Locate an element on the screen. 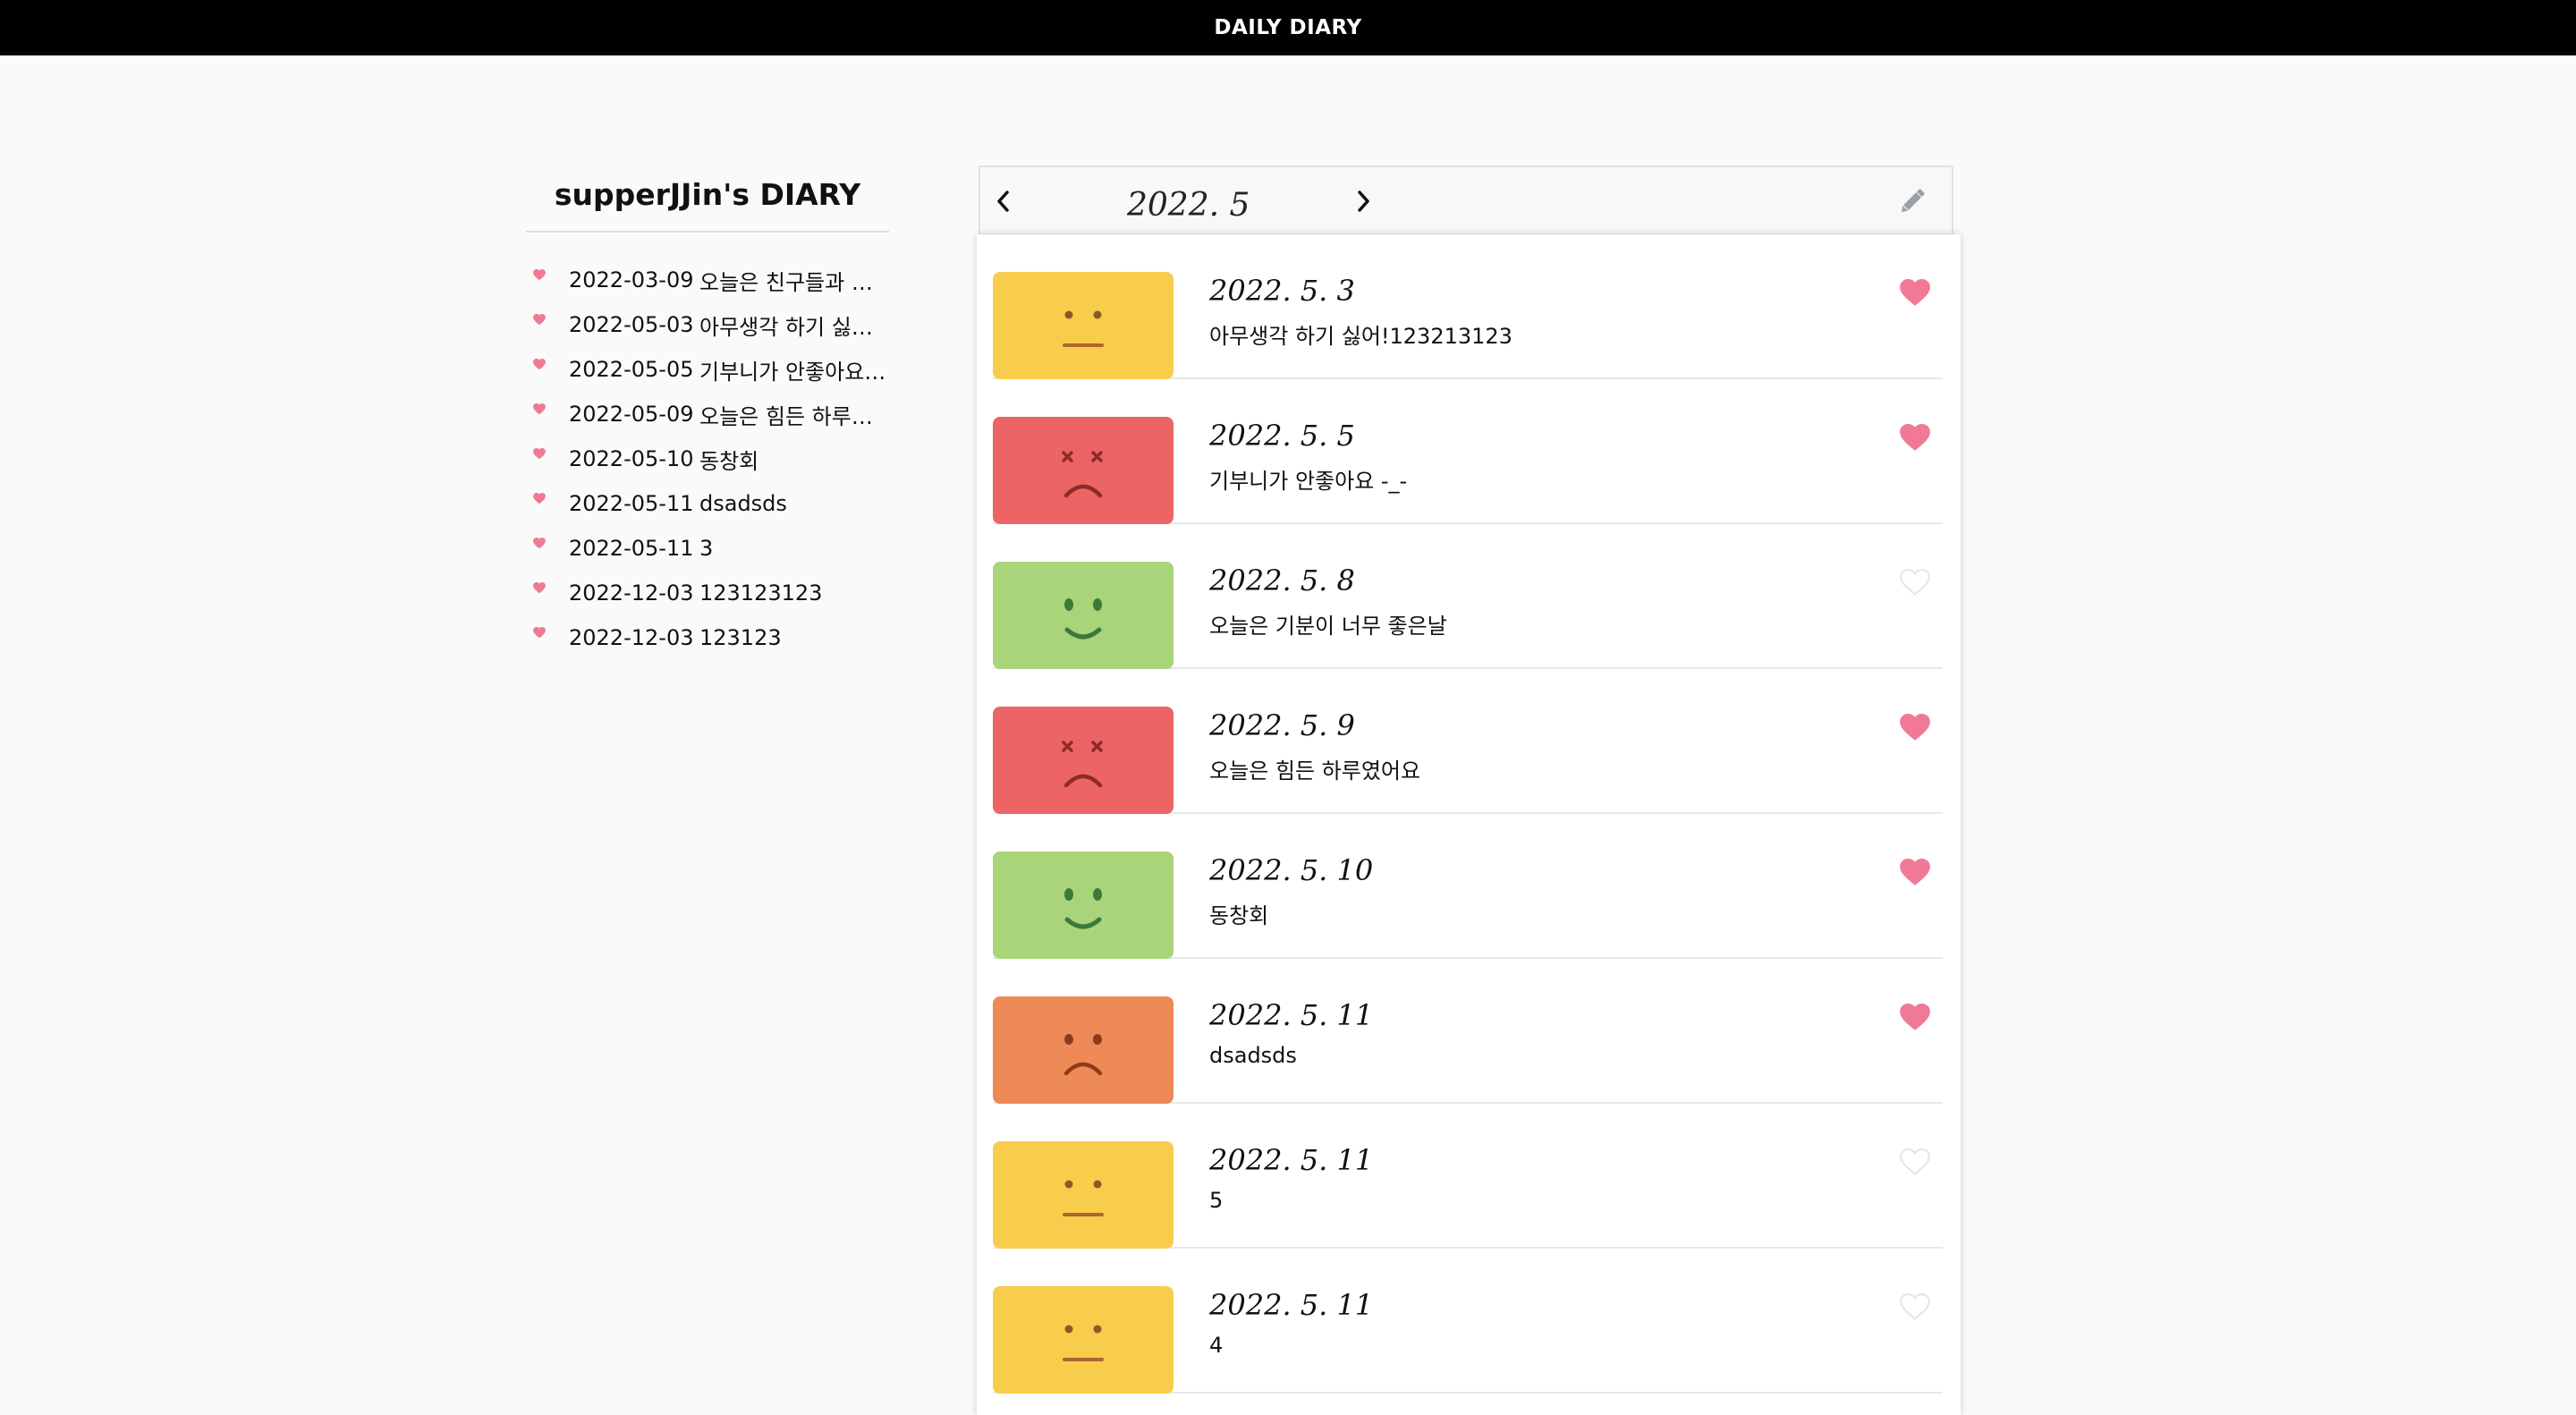  chevron-left-icon is located at coordinates (1003, 202).